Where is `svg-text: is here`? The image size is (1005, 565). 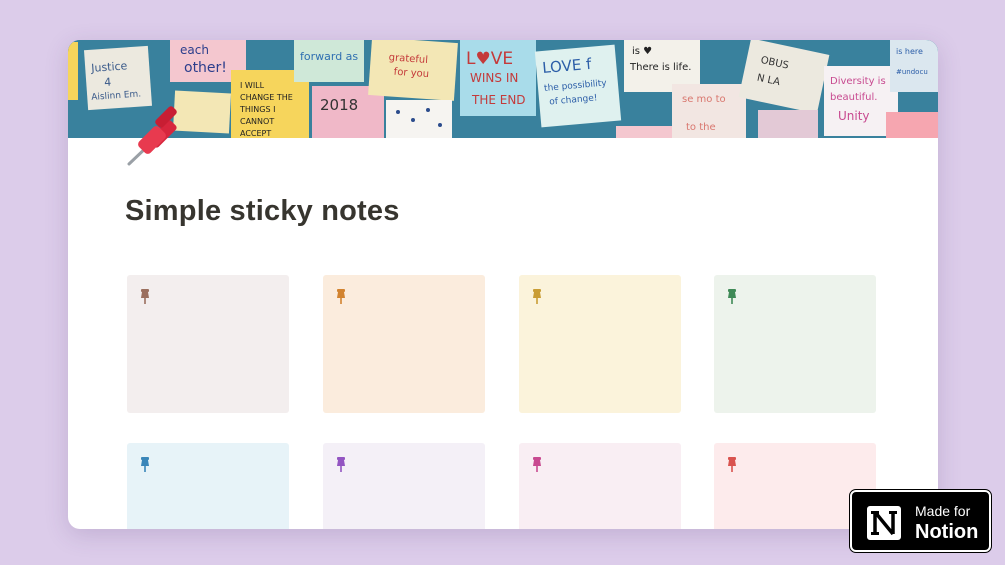
svg-text: is here is located at coordinates (909, 51).